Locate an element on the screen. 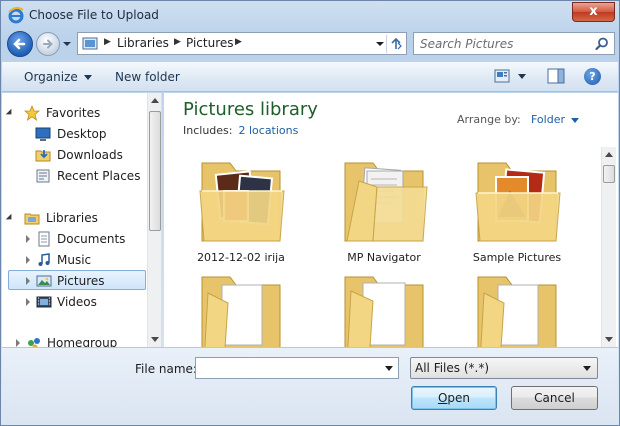 The height and width of the screenshot is (426, 620). search-icon is located at coordinates (602, 44).